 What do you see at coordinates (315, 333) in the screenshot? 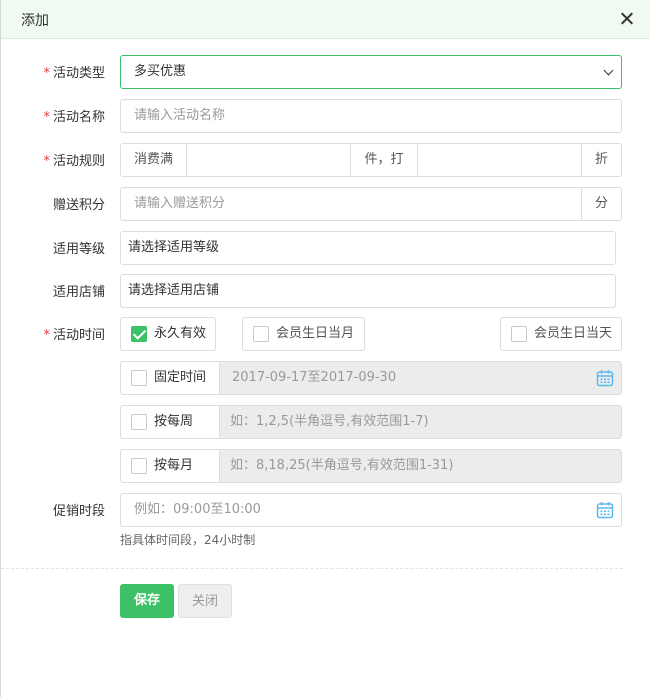
I see `birthday-month-label: 会员生日当月` at bounding box center [315, 333].